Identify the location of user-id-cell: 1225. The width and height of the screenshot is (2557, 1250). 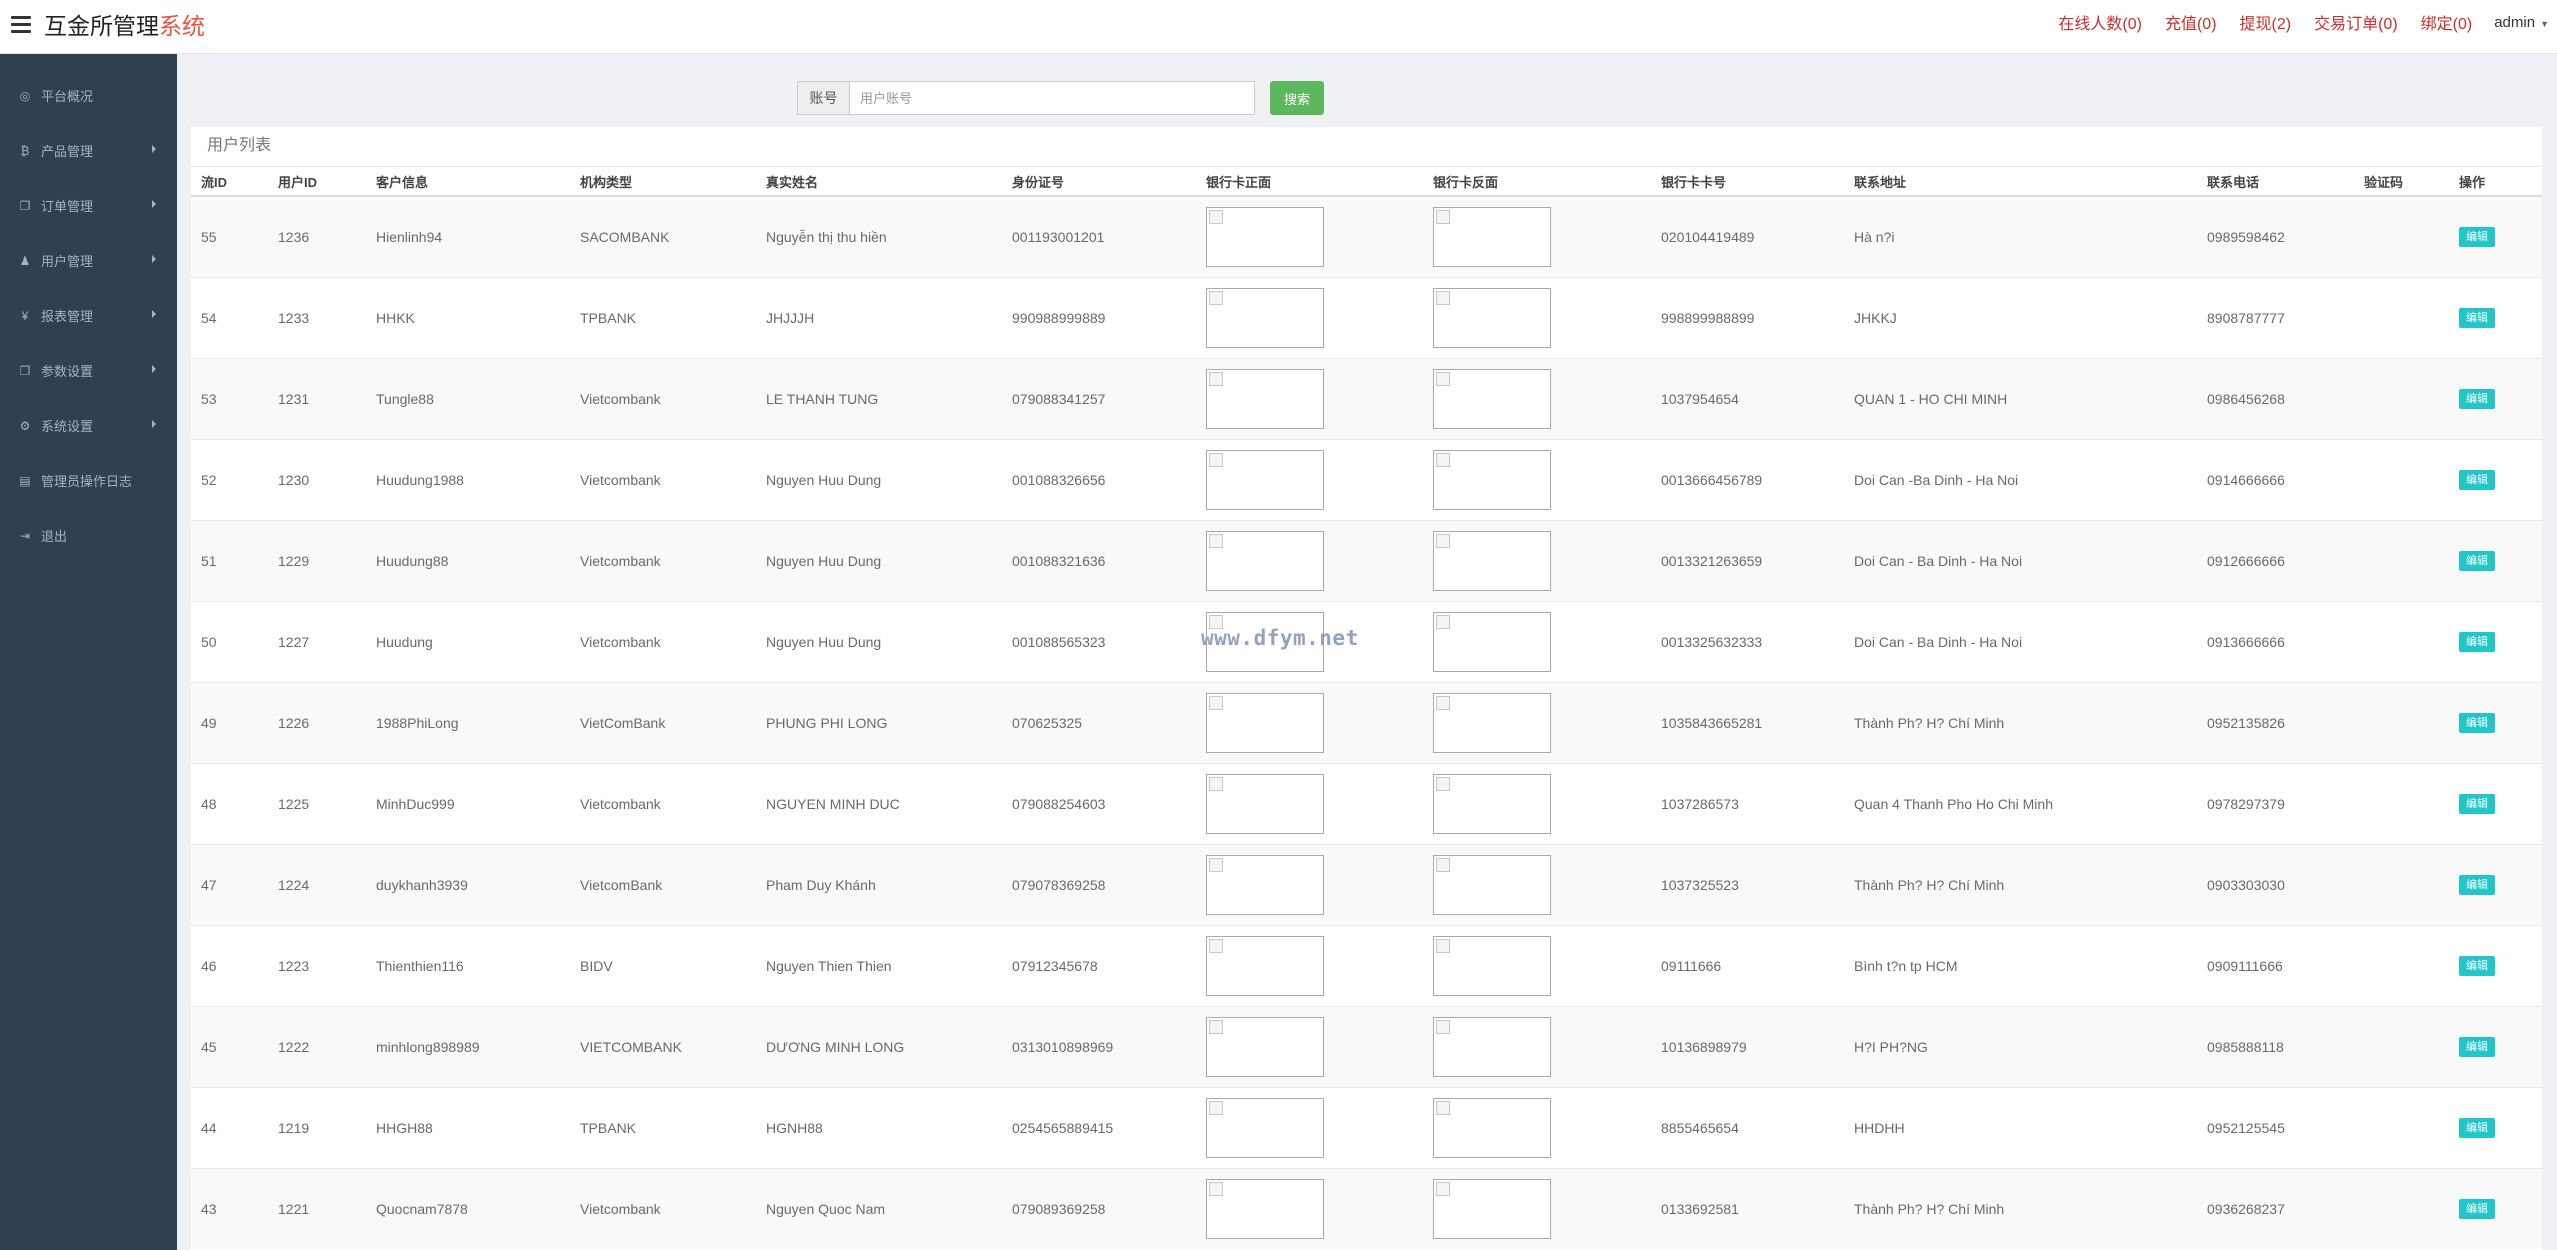
(317, 803).